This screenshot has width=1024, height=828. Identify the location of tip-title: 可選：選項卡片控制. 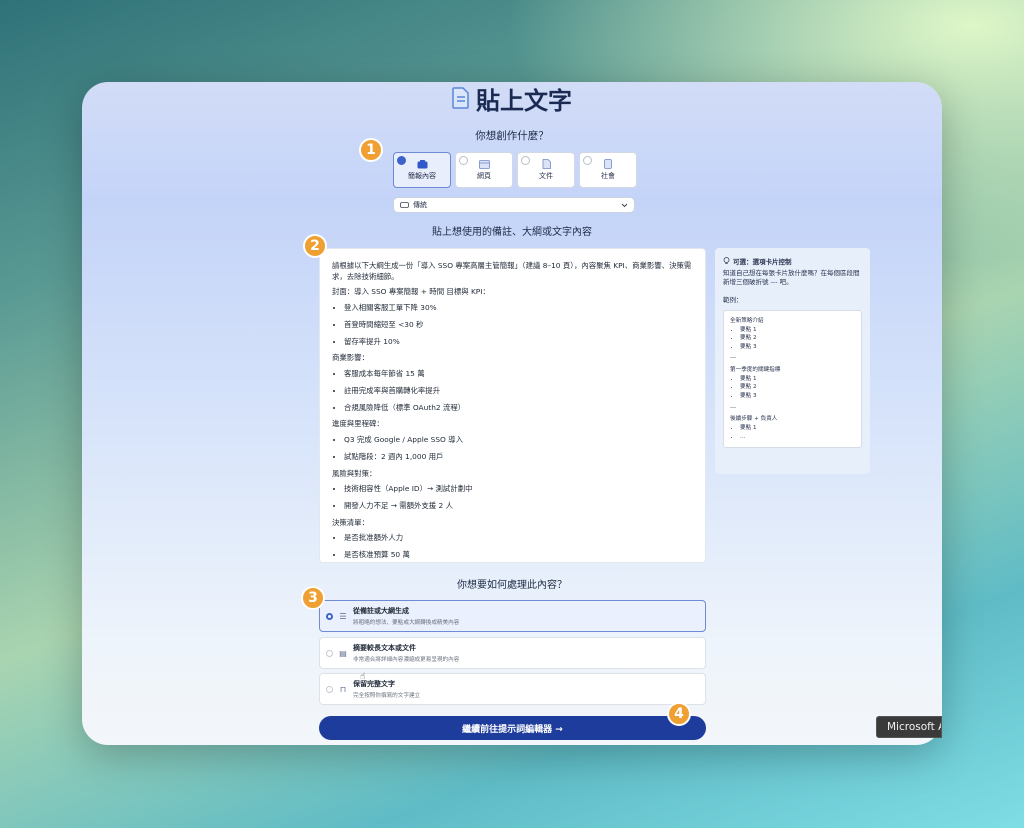
(792, 261).